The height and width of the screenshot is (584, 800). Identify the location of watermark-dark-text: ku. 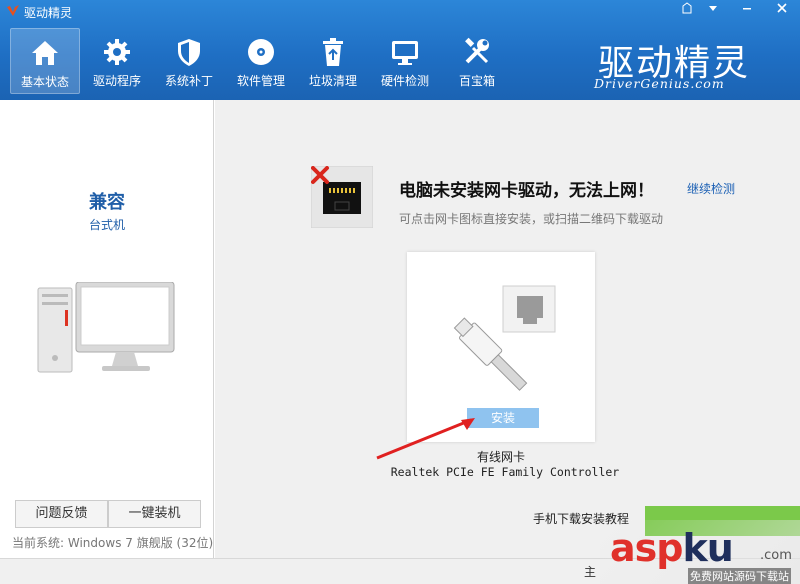
(707, 548).